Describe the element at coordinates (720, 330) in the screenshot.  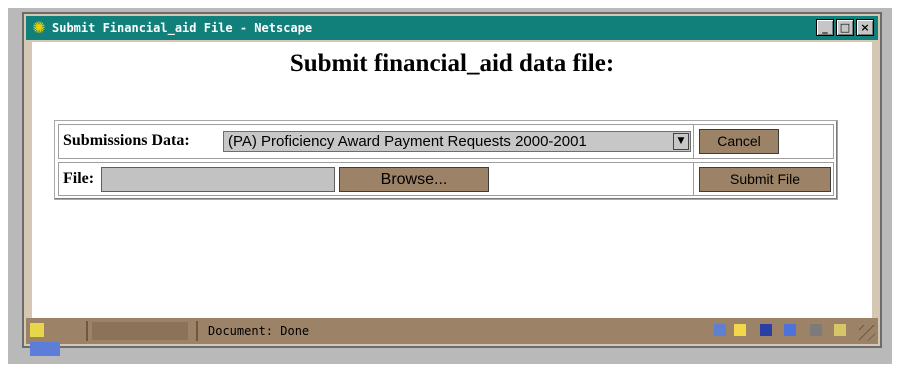
I see `navigator-icon` at that location.